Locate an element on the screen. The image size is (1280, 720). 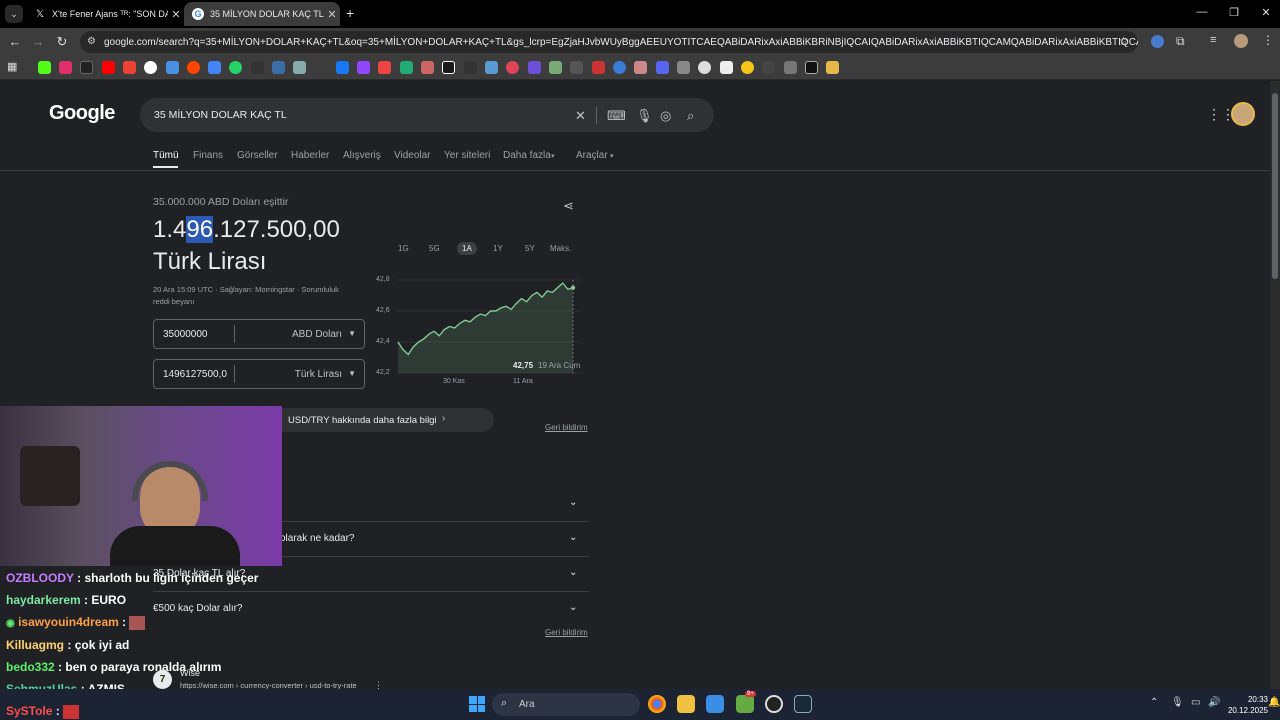
tab-images: Görseller is located at coordinates (257, 155).